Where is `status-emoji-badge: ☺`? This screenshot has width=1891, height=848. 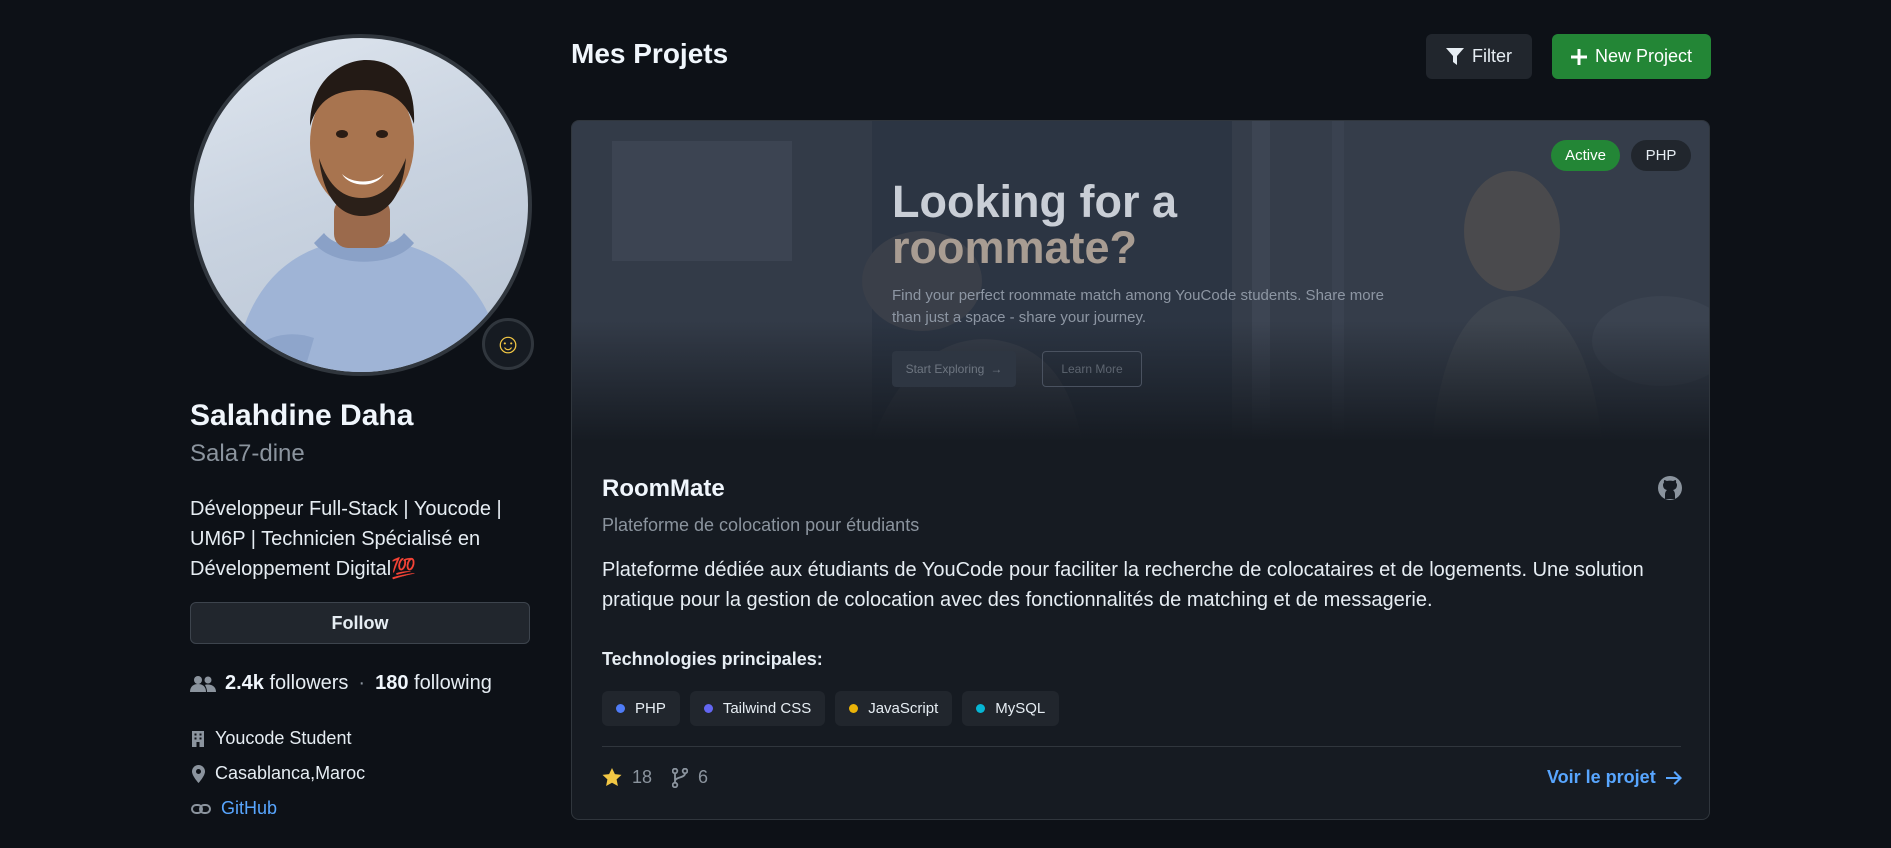
status-emoji-badge: ☺ is located at coordinates (508, 344).